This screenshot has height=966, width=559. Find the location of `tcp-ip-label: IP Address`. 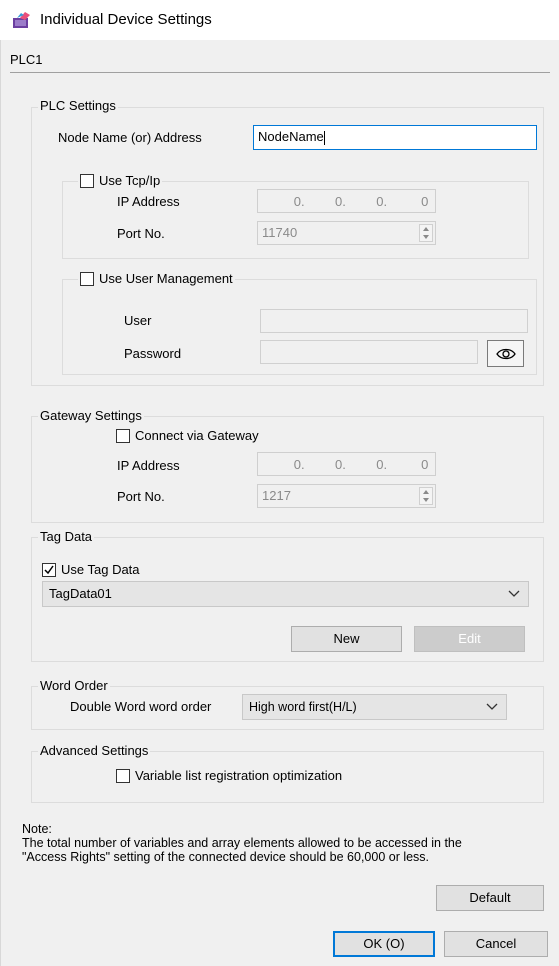

tcp-ip-label: IP Address is located at coordinates (148, 201).